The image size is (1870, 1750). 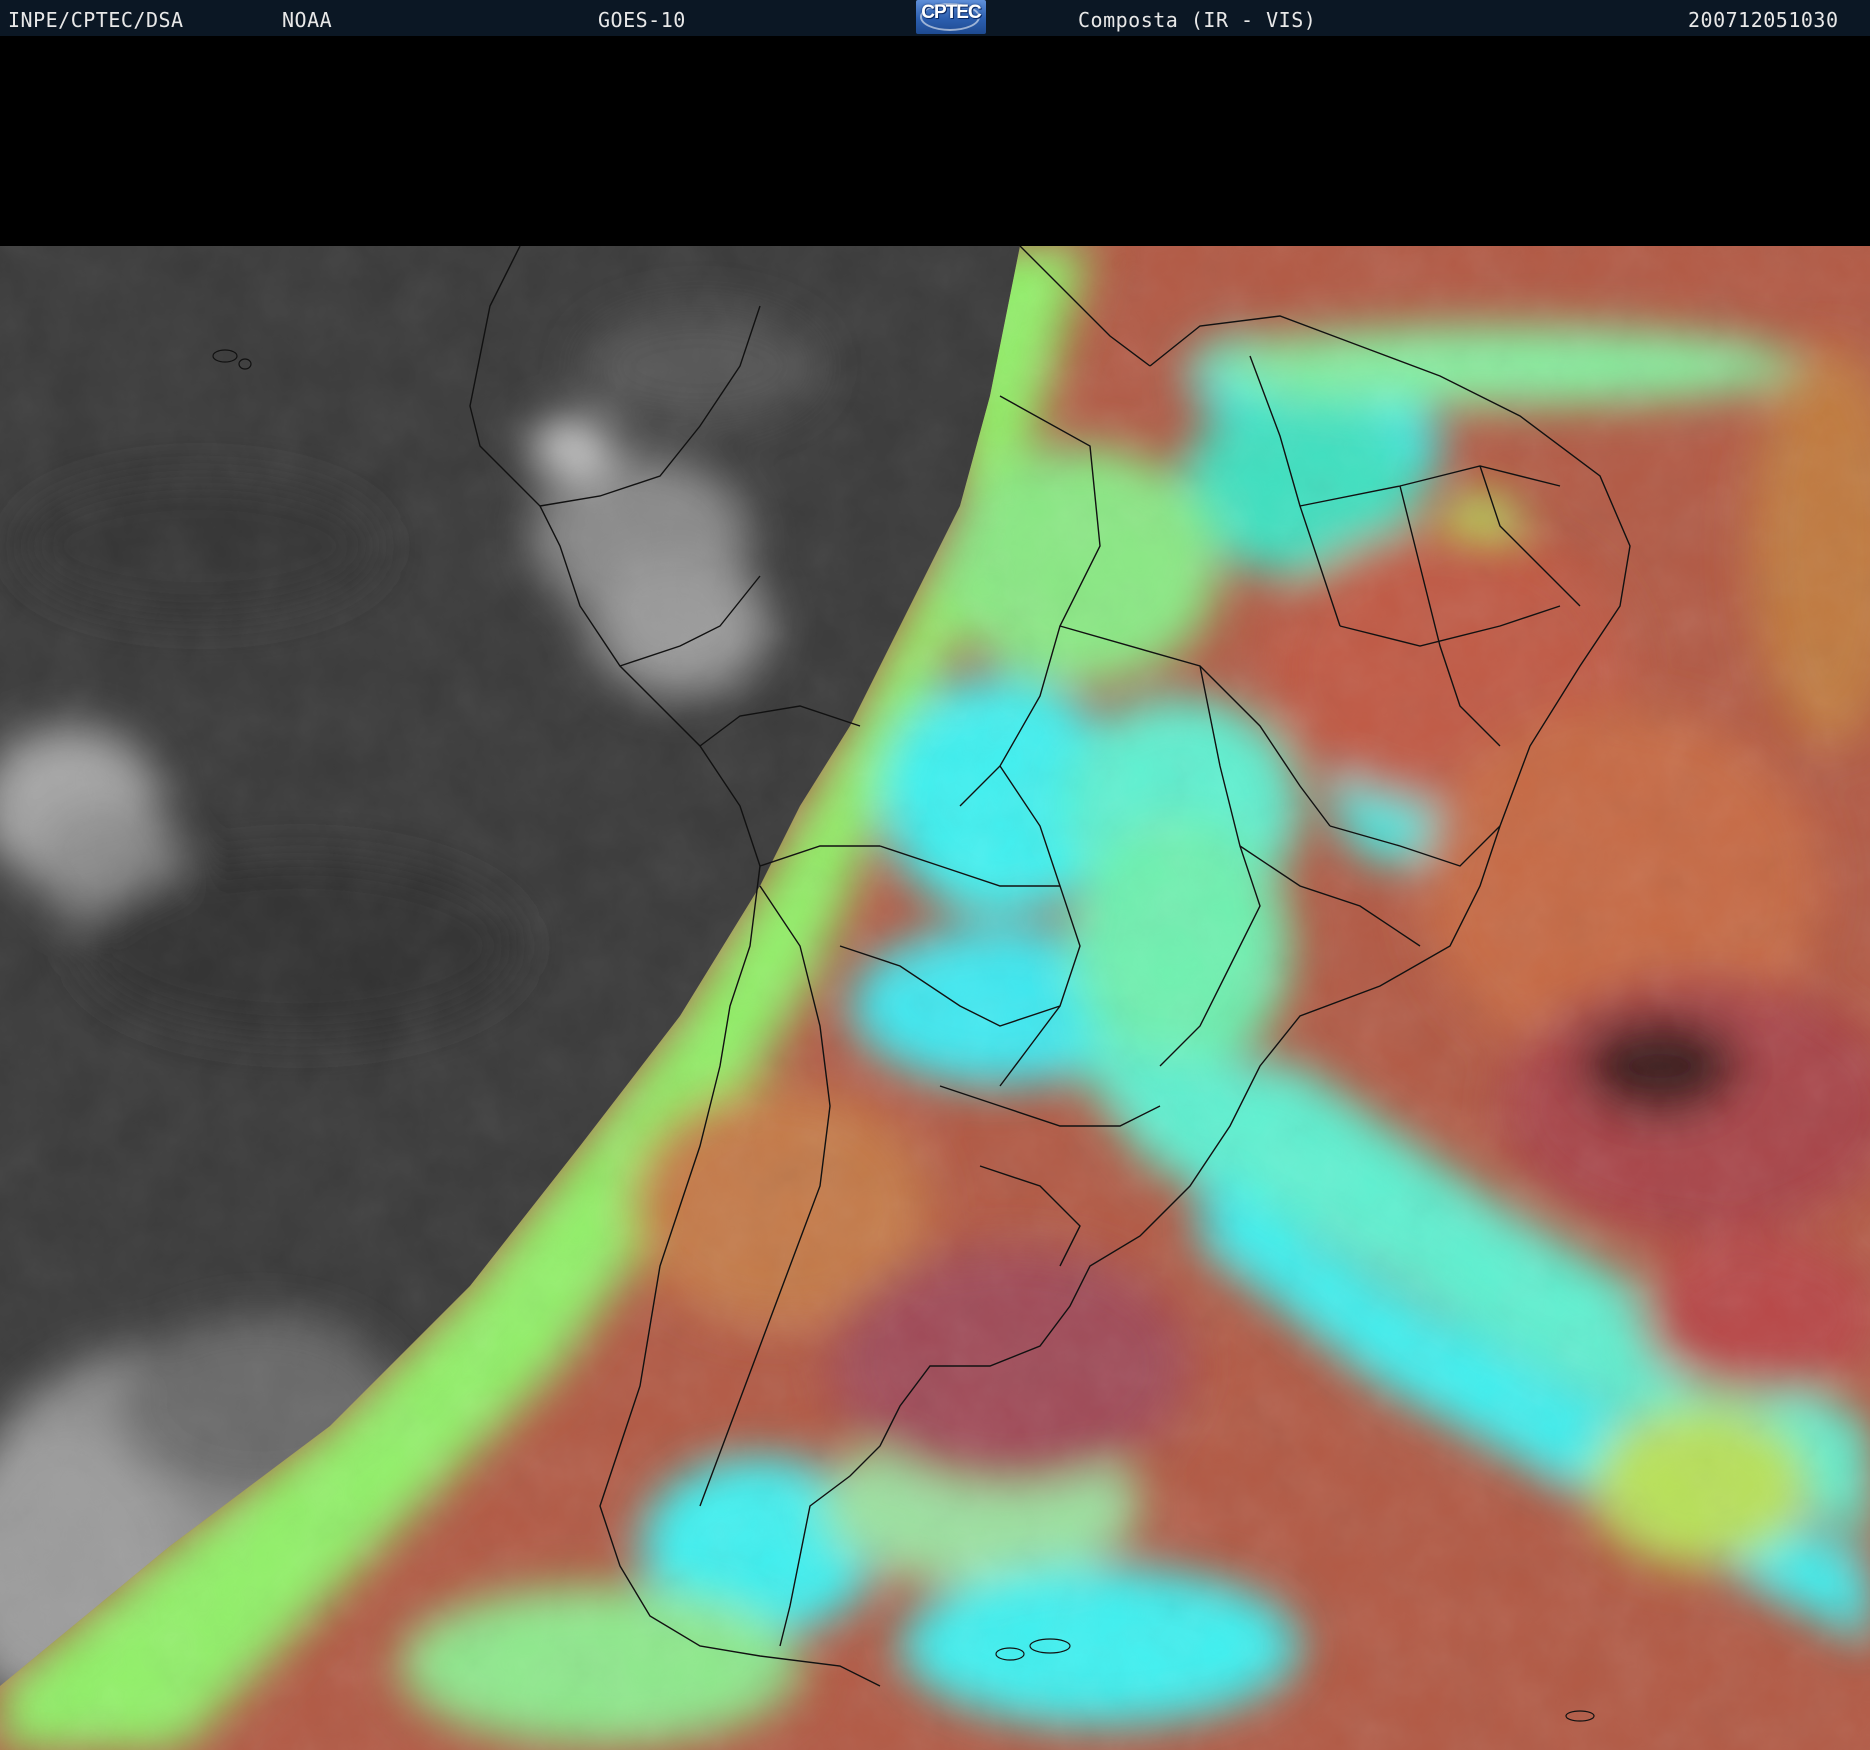 I want to click on logo-text: CPTEC, so click(x=951, y=12).